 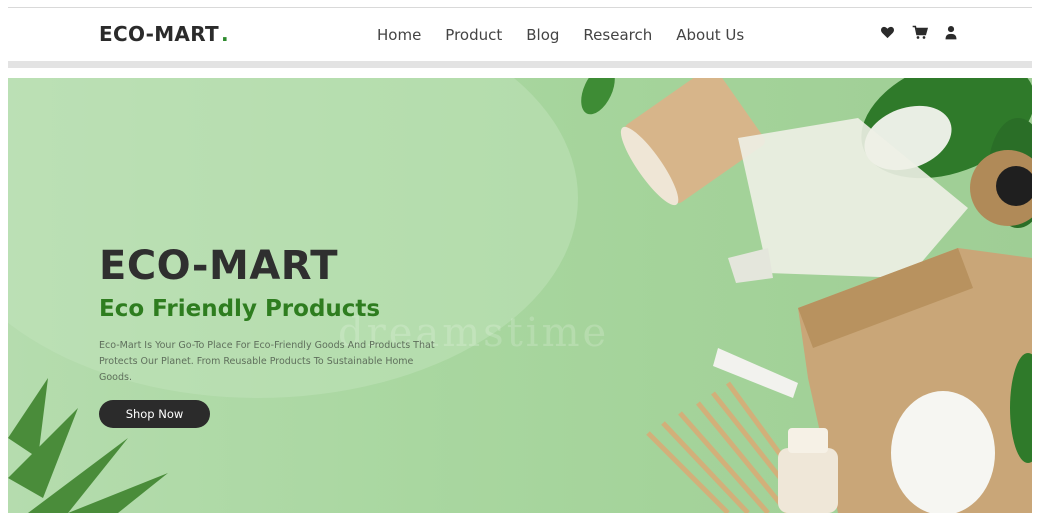 What do you see at coordinates (399, 35) in the screenshot?
I see `nav-home: Home` at bounding box center [399, 35].